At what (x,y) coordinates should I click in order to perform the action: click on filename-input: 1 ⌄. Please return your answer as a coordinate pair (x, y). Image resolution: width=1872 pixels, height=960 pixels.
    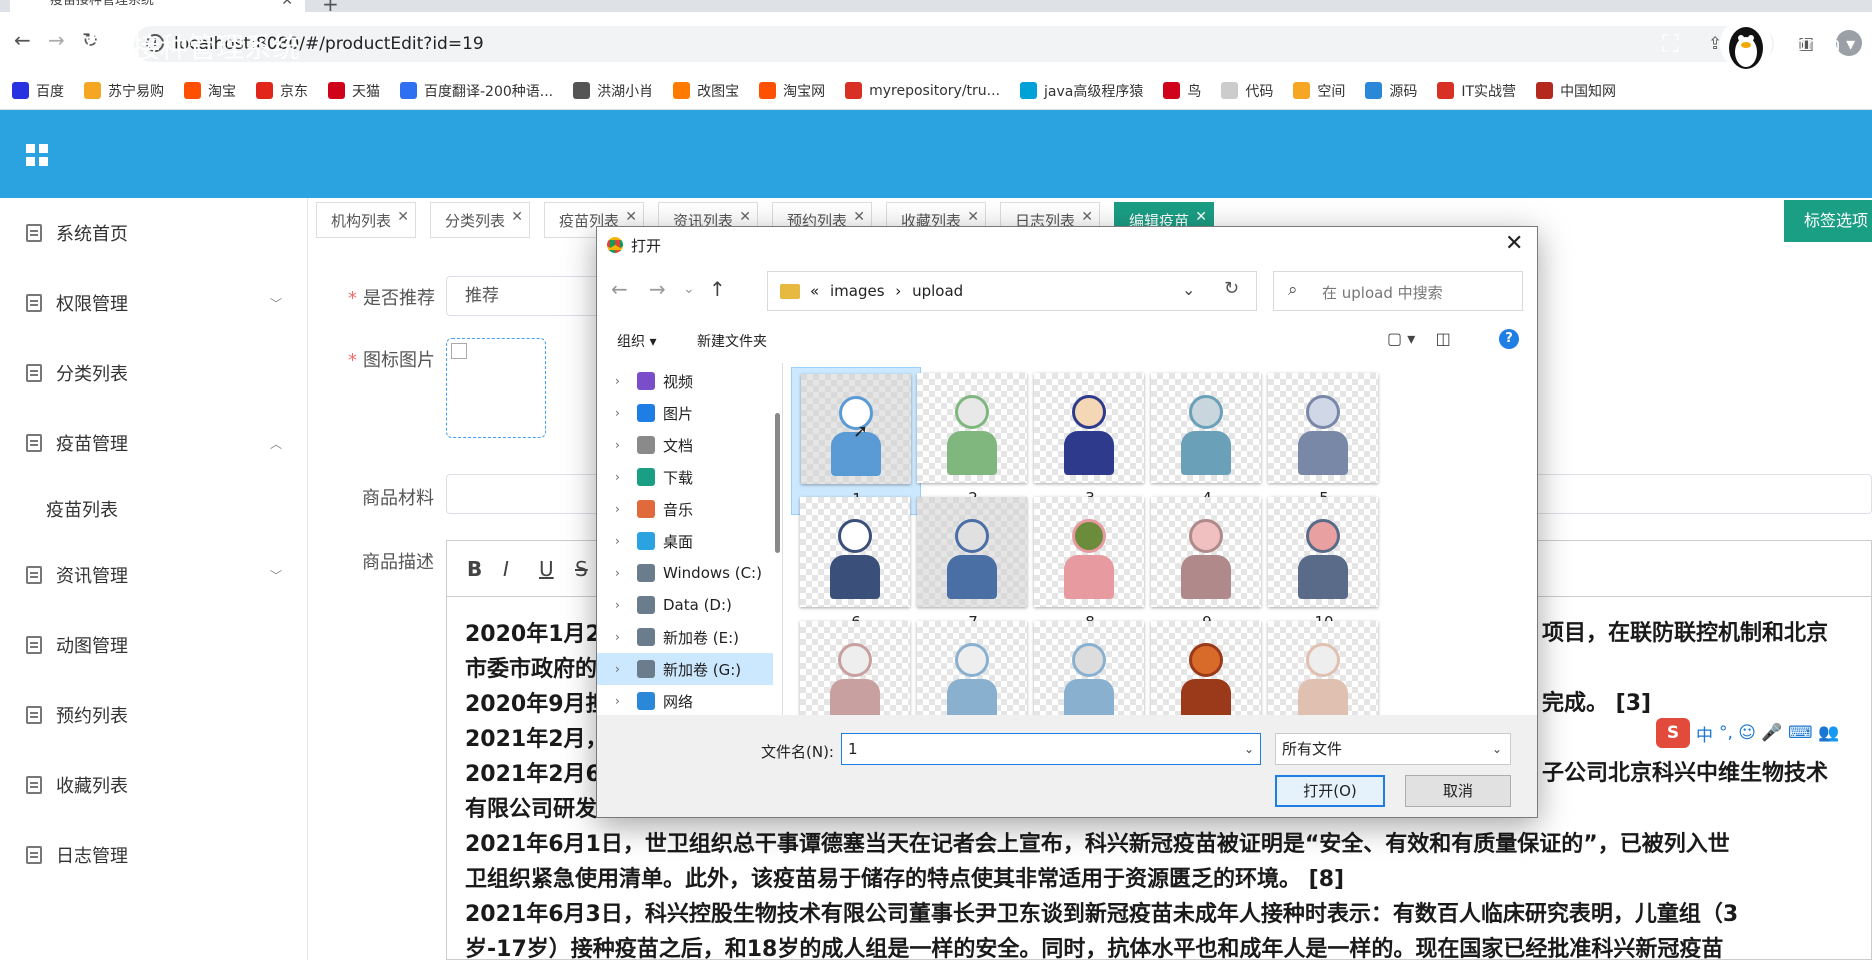
    Looking at the image, I should click on (1051, 749).